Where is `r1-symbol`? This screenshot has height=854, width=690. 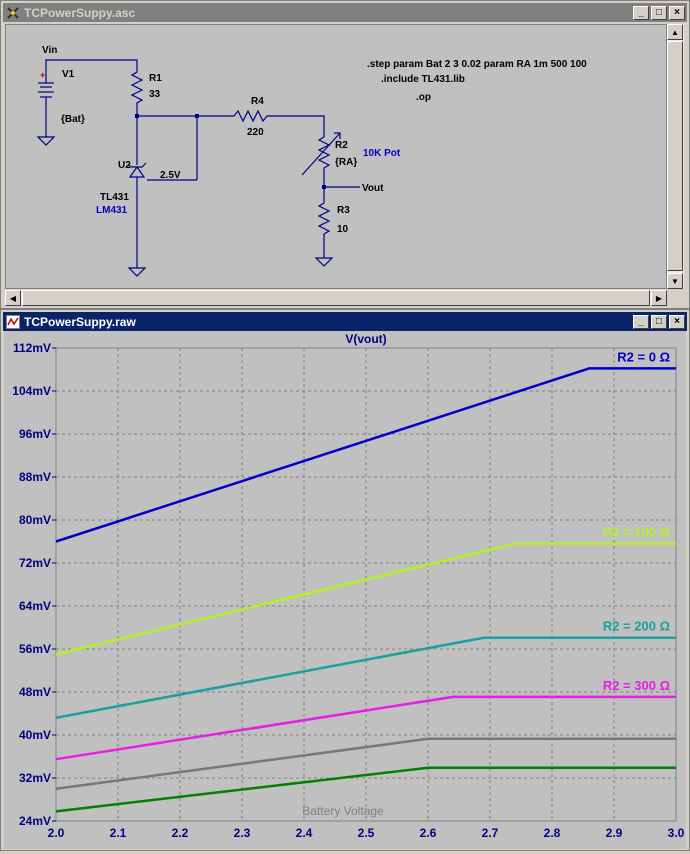 r1-symbol is located at coordinates (137, 92).